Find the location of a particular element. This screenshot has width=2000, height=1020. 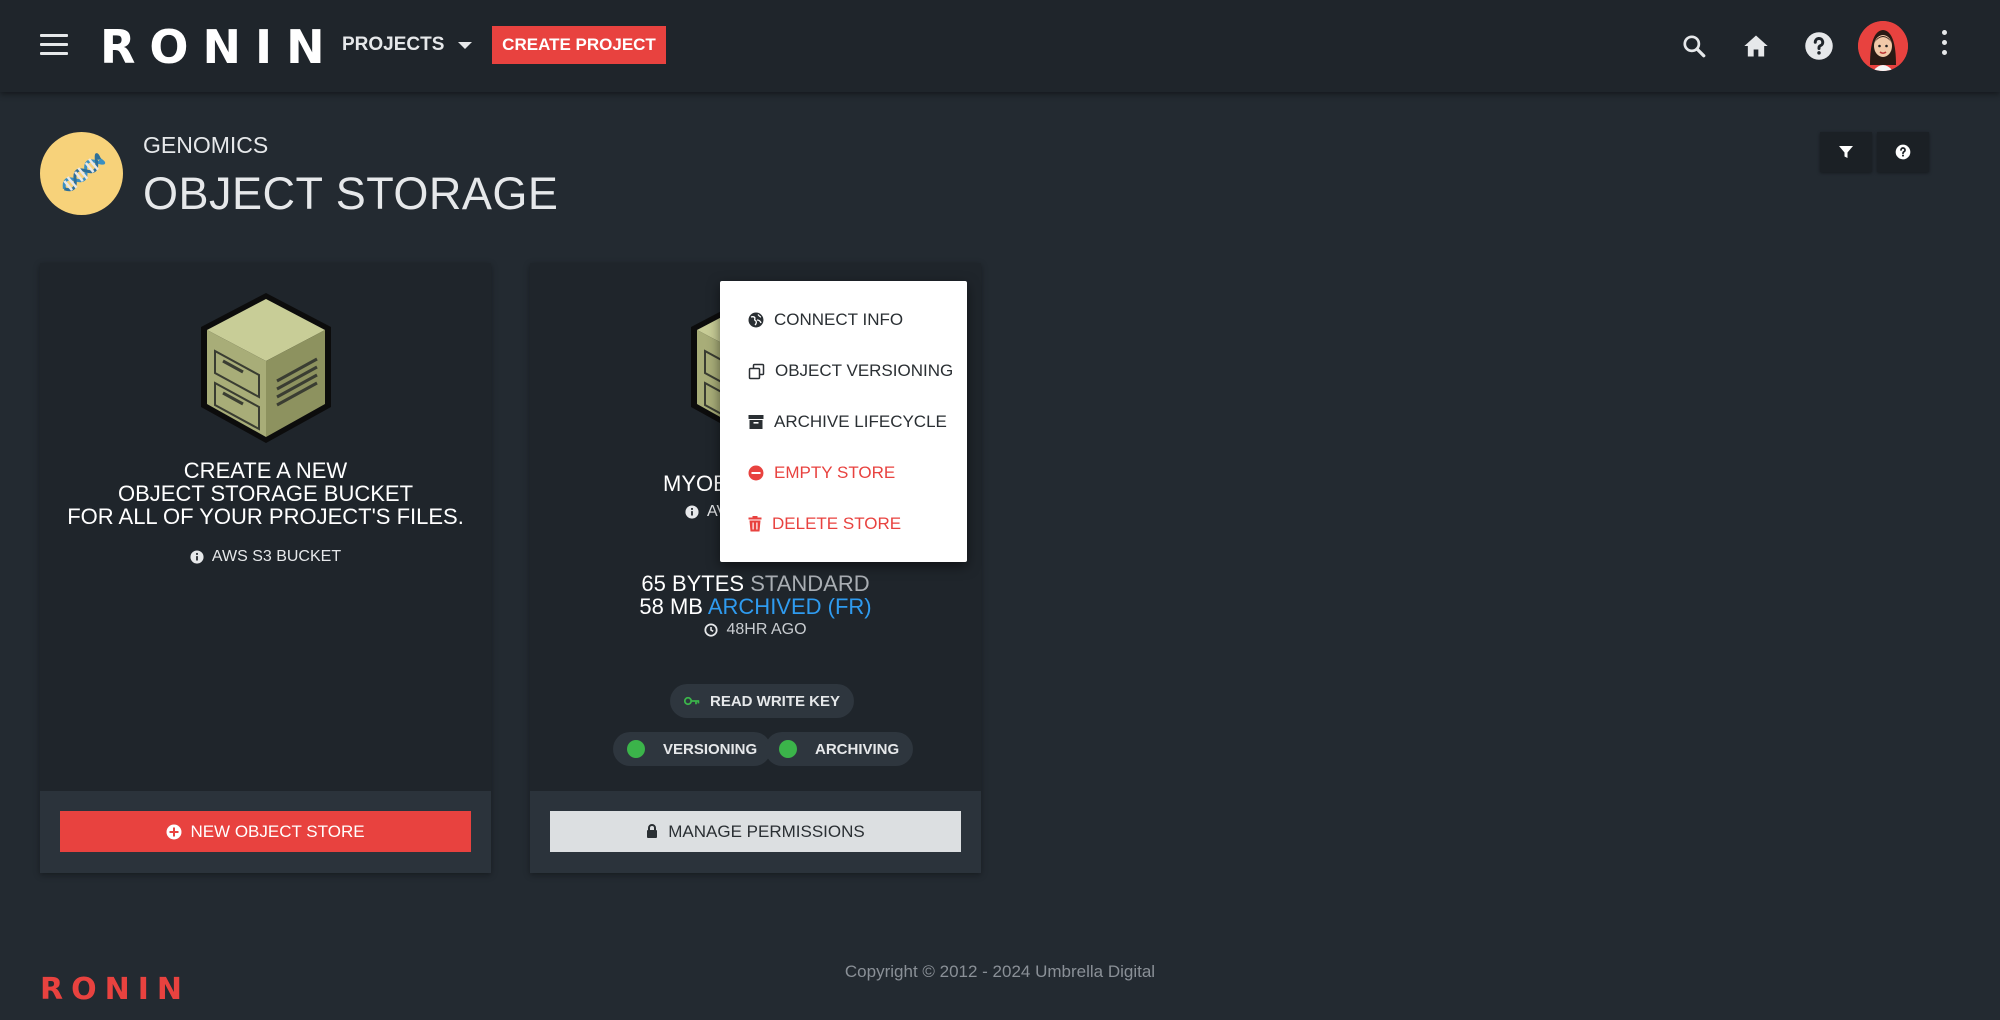

archiving-label: ARCHIVING is located at coordinates (857, 749).